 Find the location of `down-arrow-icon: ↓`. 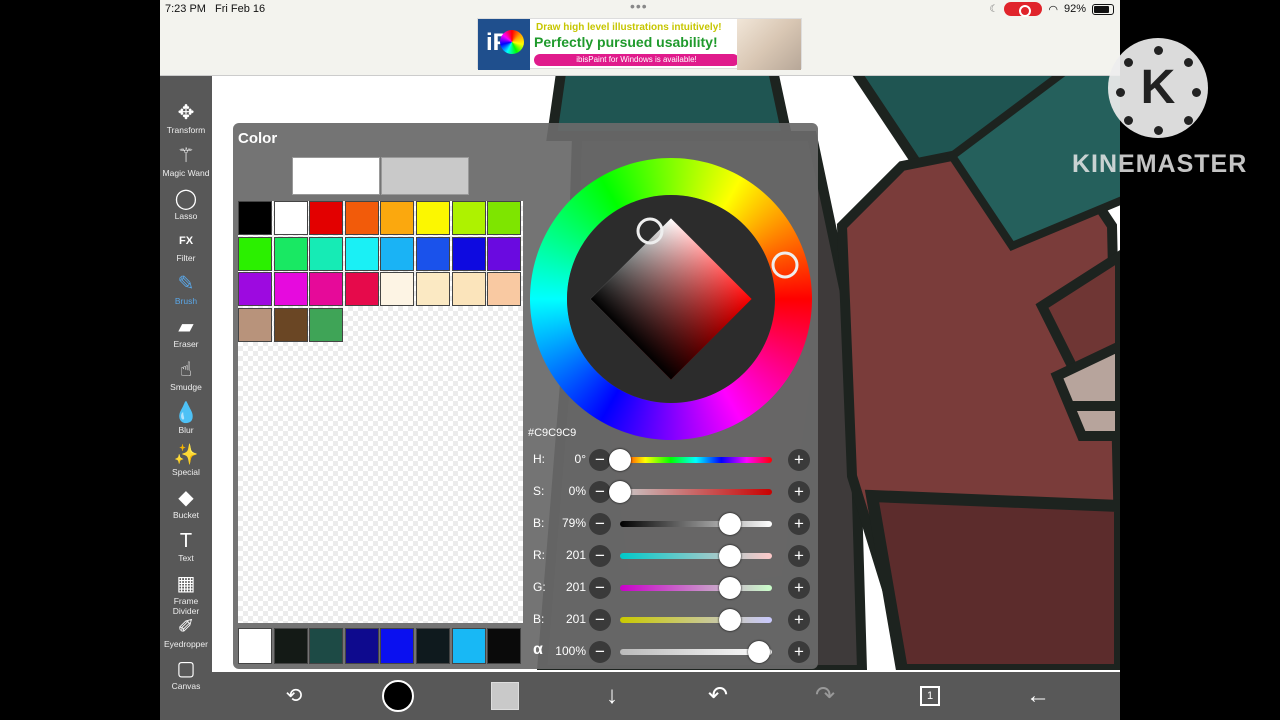

down-arrow-icon: ↓ is located at coordinates (612, 696).